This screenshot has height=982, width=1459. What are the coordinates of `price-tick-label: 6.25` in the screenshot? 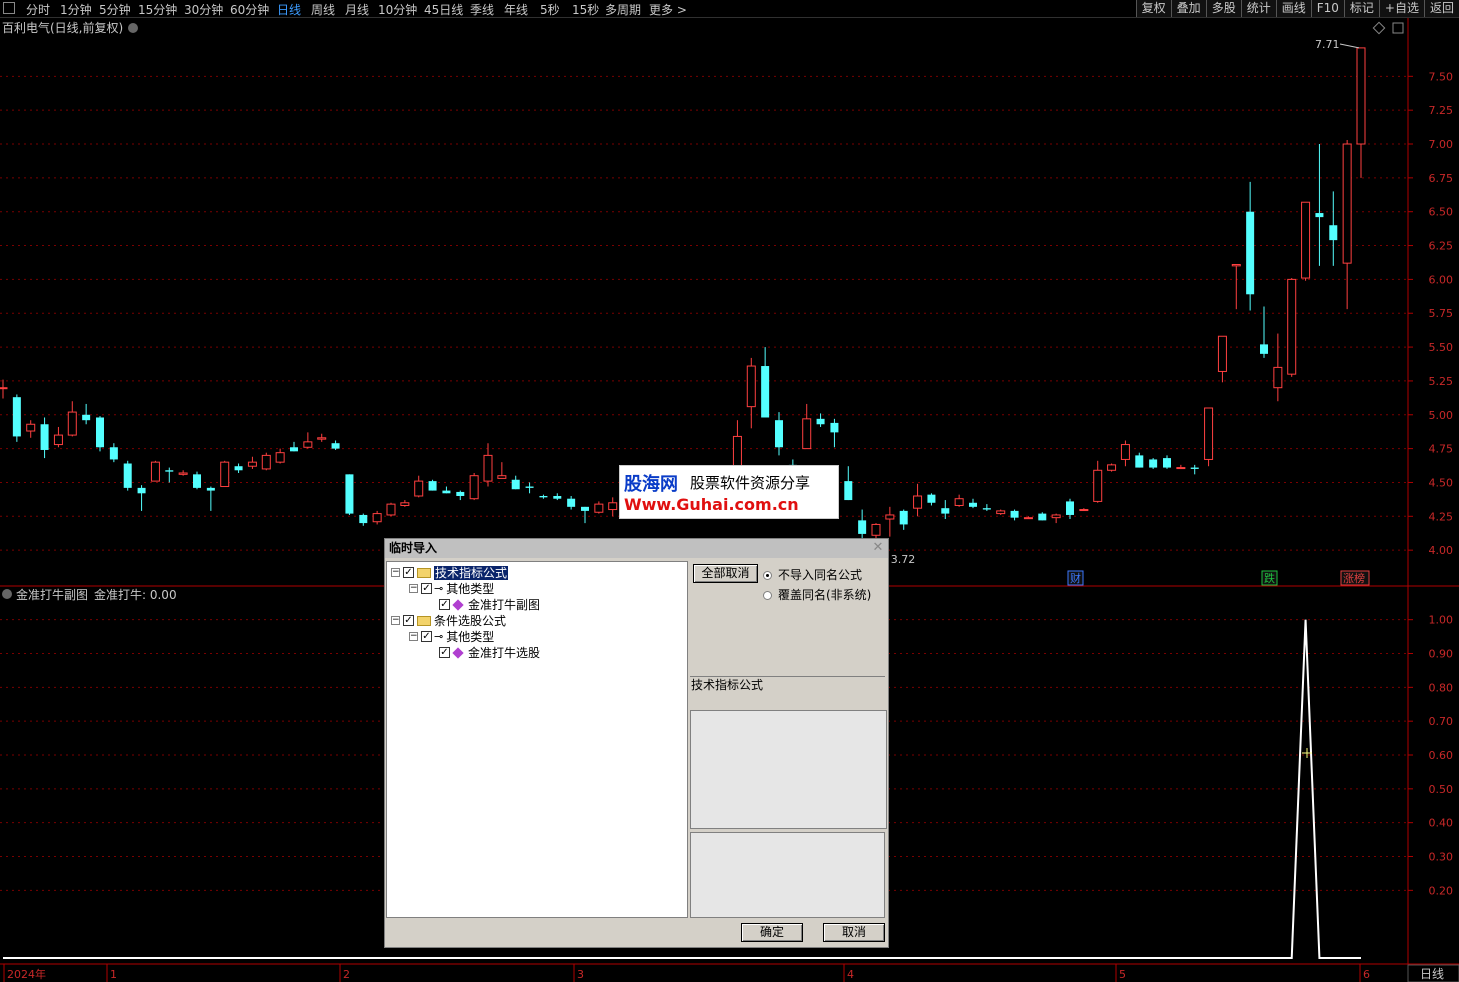 It's located at (1441, 246).